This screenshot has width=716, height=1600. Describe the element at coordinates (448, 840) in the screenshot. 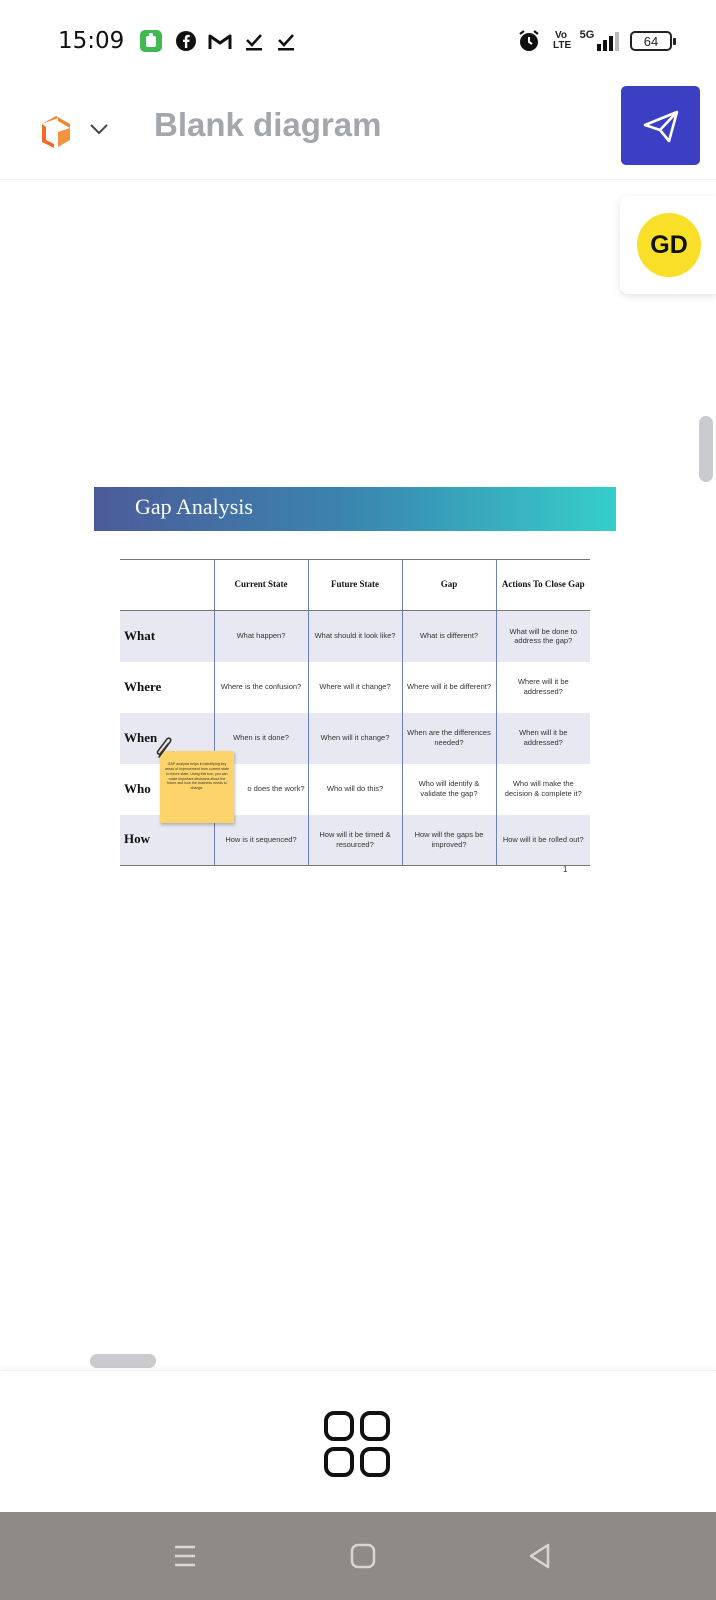

I see `table-cell: How will the gaps be improved?` at that location.